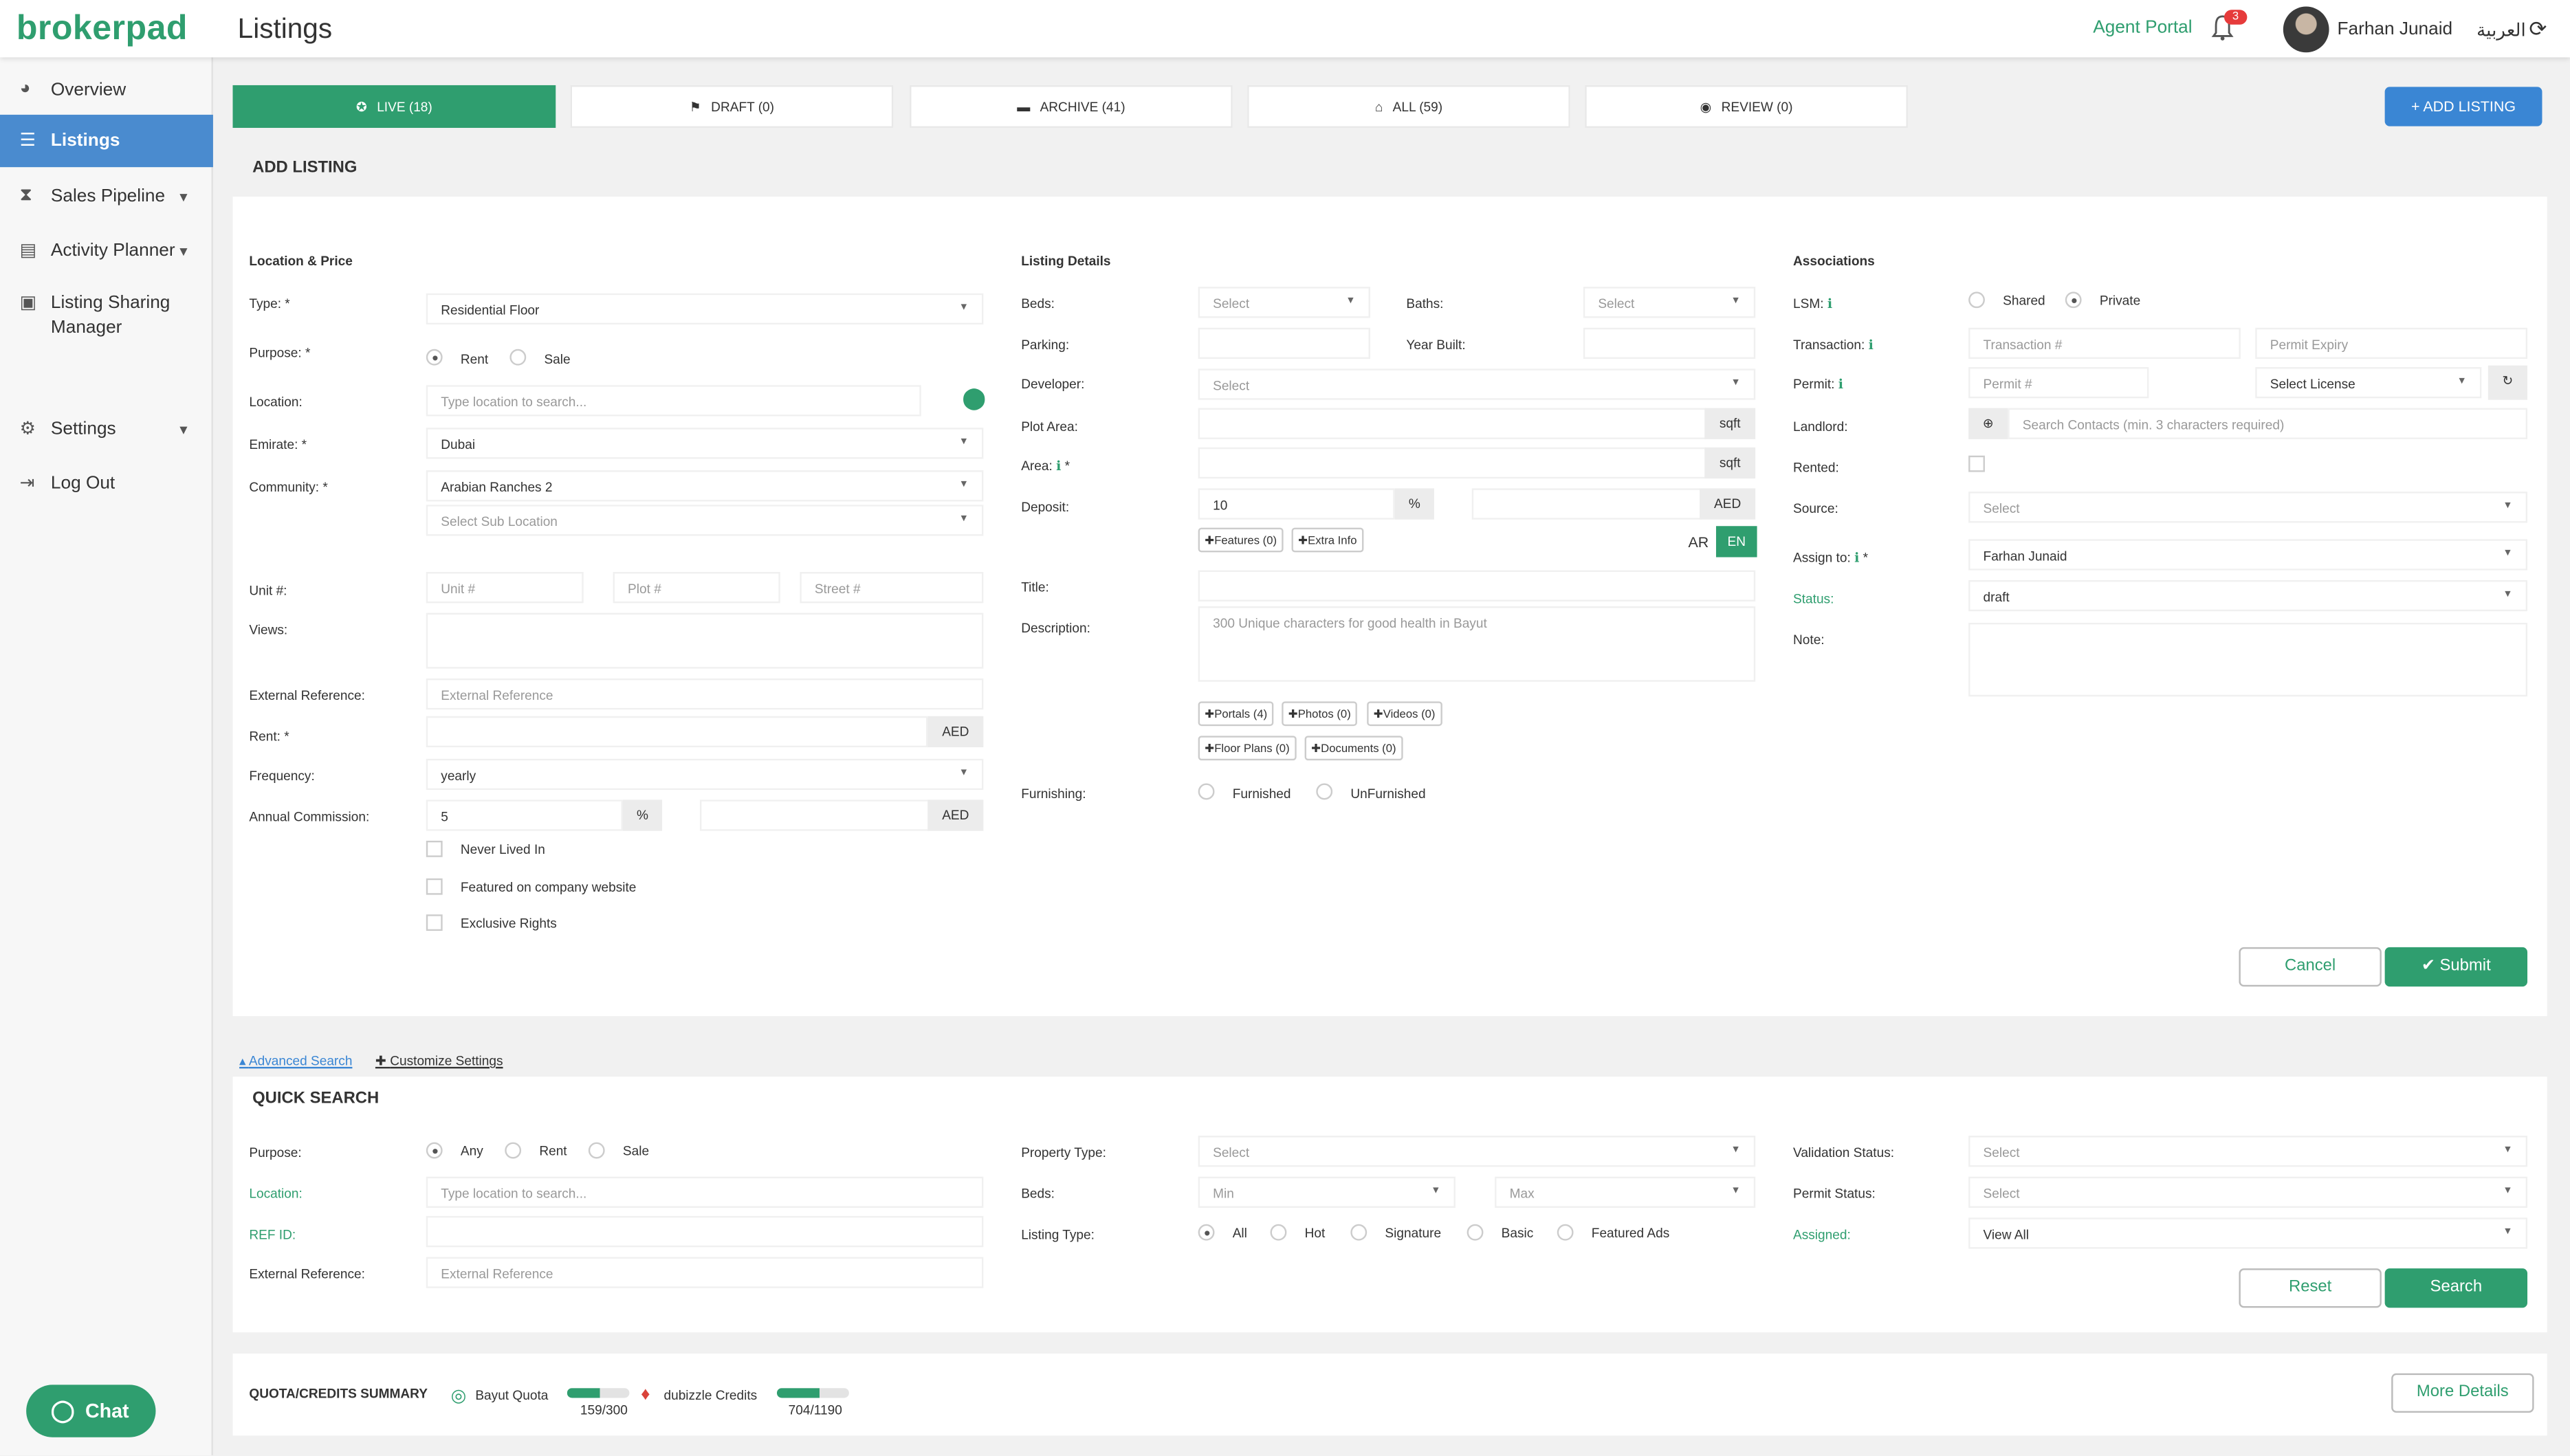  I want to click on refresh-icon: ↻, so click(2507, 382).